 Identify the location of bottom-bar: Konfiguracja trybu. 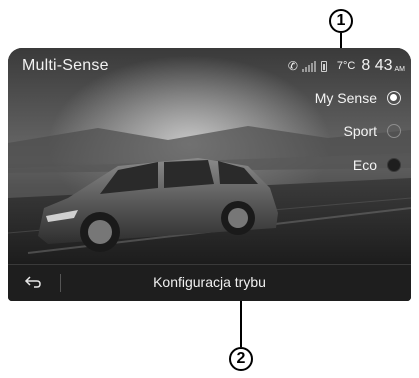
(209, 282).